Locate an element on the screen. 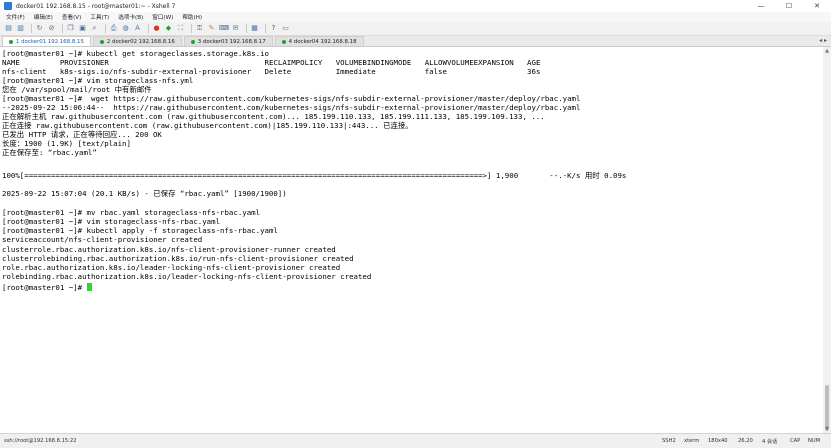  menu-edit: 编辑(E) is located at coordinates (43, 17).